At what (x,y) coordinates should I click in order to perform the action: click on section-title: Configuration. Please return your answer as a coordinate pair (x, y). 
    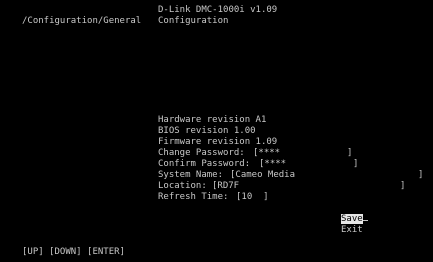
    Looking at the image, I should click on (193, 21).